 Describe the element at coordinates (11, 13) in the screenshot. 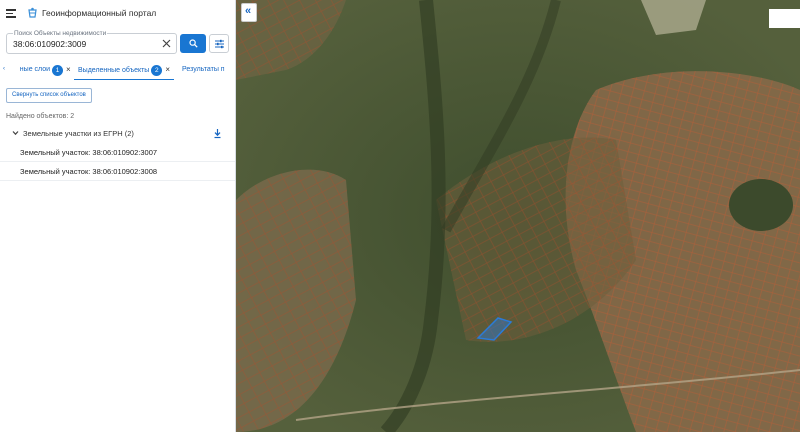

I see `hamburger-icon` at that location.